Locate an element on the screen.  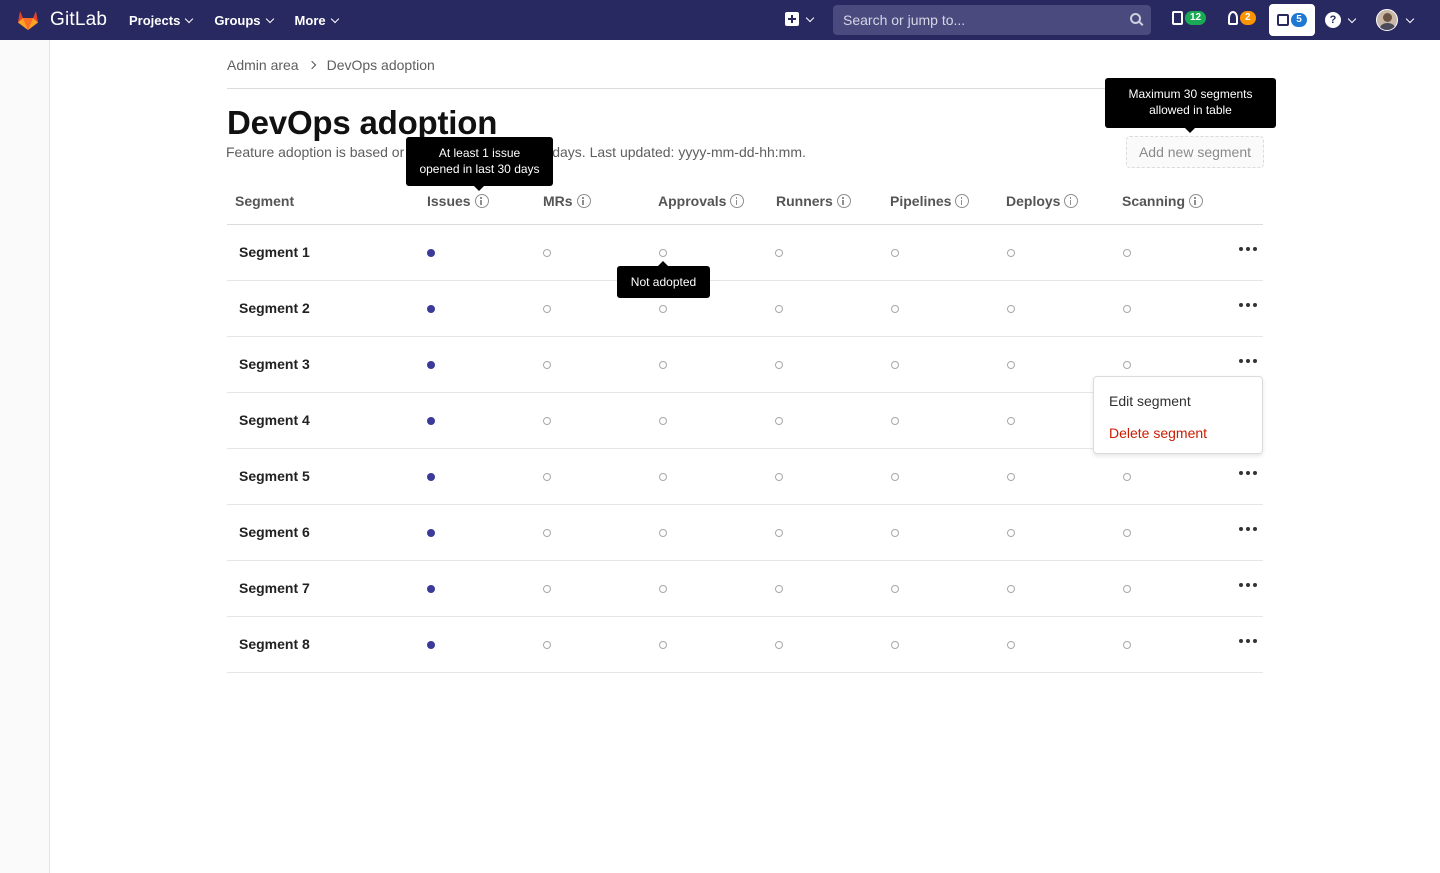
column-header-segment: Segment is located at coordinates (264, 201).